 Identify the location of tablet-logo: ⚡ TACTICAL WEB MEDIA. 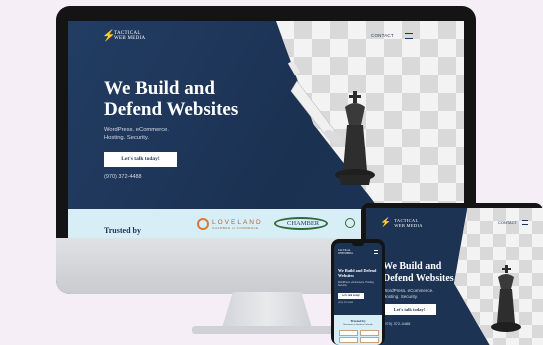
(401, 222).